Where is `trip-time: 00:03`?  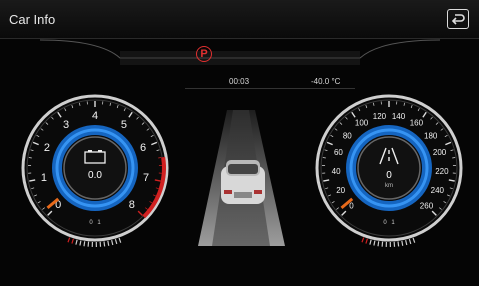 trip-time: 00:03 is located at coordinates (239, 81).